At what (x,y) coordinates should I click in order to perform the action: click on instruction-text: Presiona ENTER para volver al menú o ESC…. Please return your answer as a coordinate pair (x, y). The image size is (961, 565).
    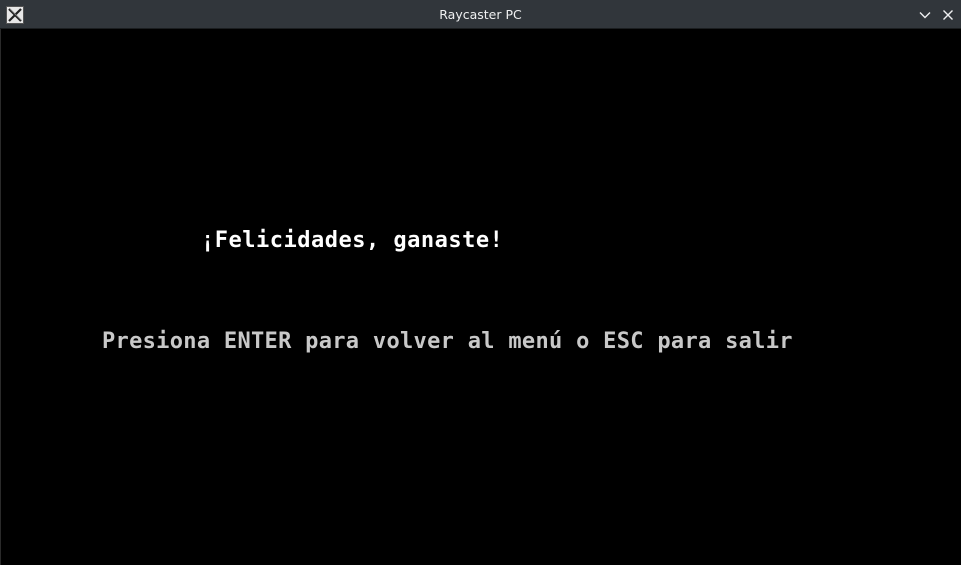
    Looking at the image, I should click on (447, 341).